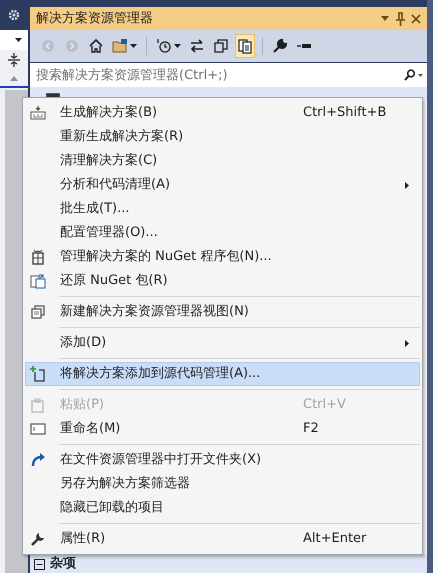 Image resolution: width=433 pixels, height=573 pixels. Describe the element at coordinates (222, 429) in the screenshot. I see `menu-item: 重命名(M) F2` at that location.